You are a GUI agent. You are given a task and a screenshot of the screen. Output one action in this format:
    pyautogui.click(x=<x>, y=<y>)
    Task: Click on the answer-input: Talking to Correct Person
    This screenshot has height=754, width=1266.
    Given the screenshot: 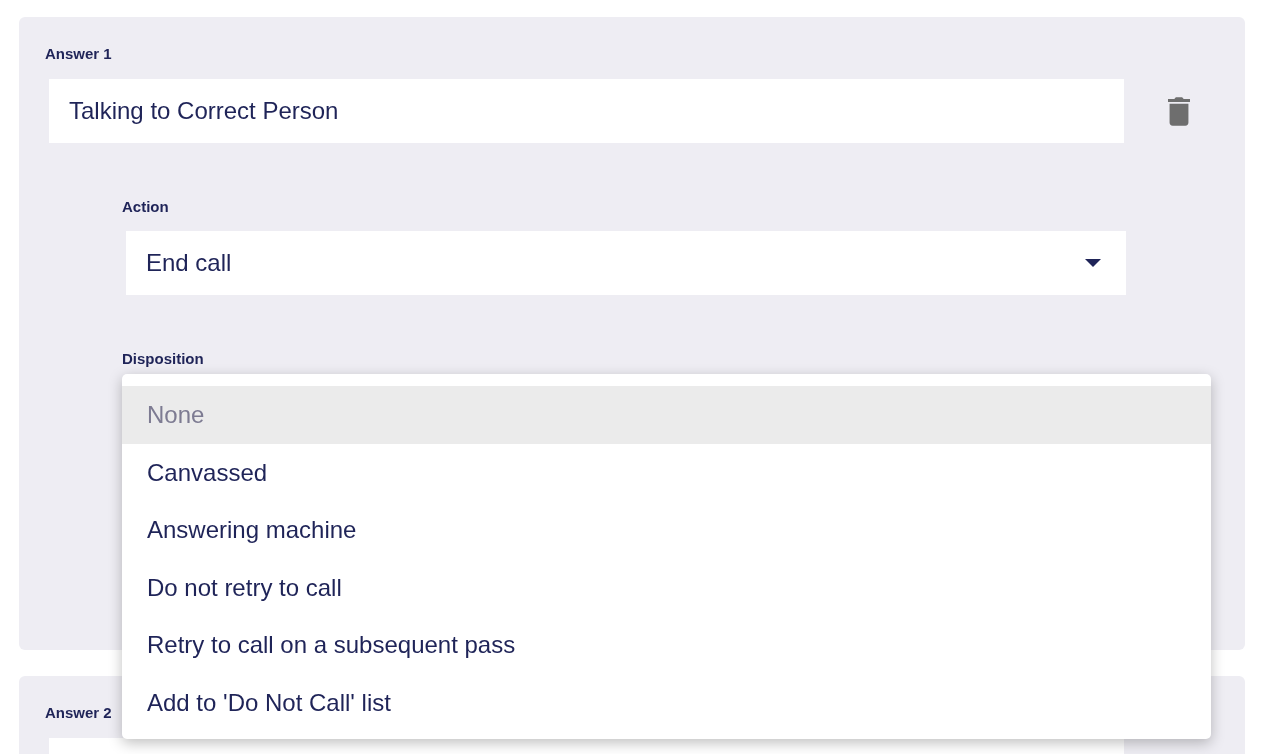 What is the action you would take?
    pyautogui.click(x=586, y=111)
    